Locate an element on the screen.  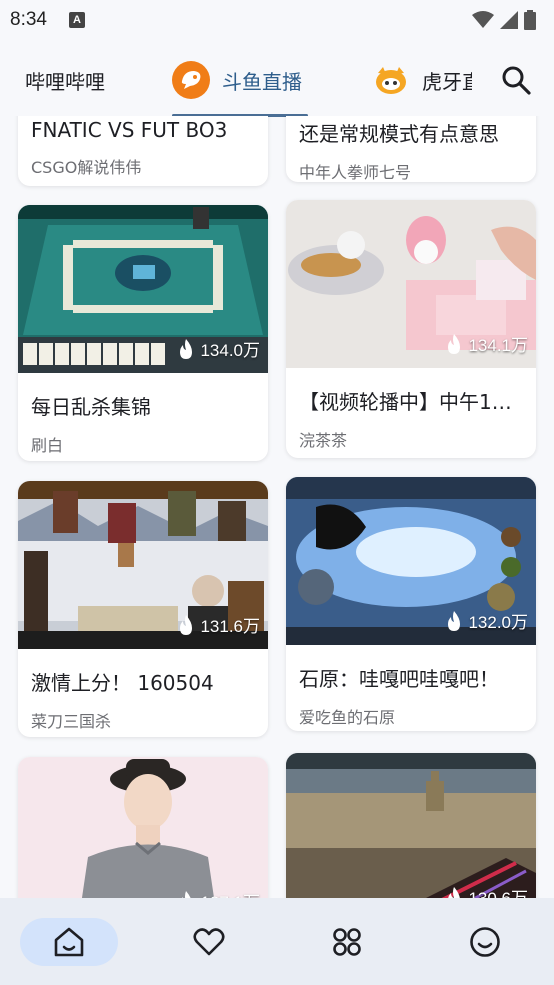
douyu-logo-icon is located at coordinates (191, 80).